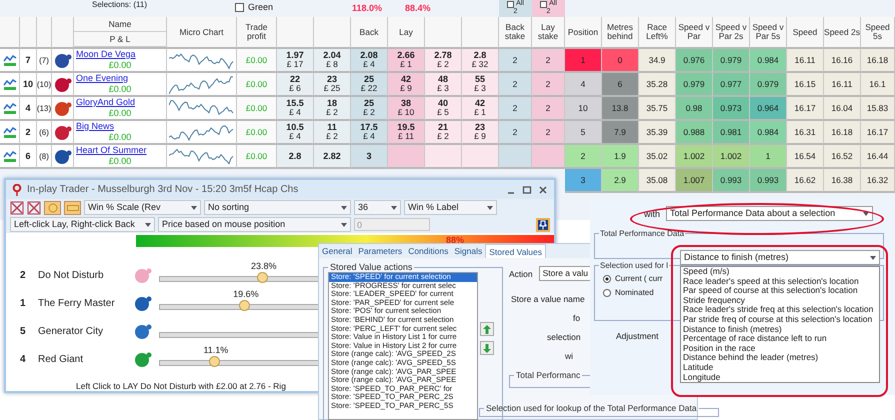 Image resolution: width=895 pixels, height=420 pixels. Describe the element at coordinates (510, 4) in the screenshot. I see `all-back-checkbox` at that location.